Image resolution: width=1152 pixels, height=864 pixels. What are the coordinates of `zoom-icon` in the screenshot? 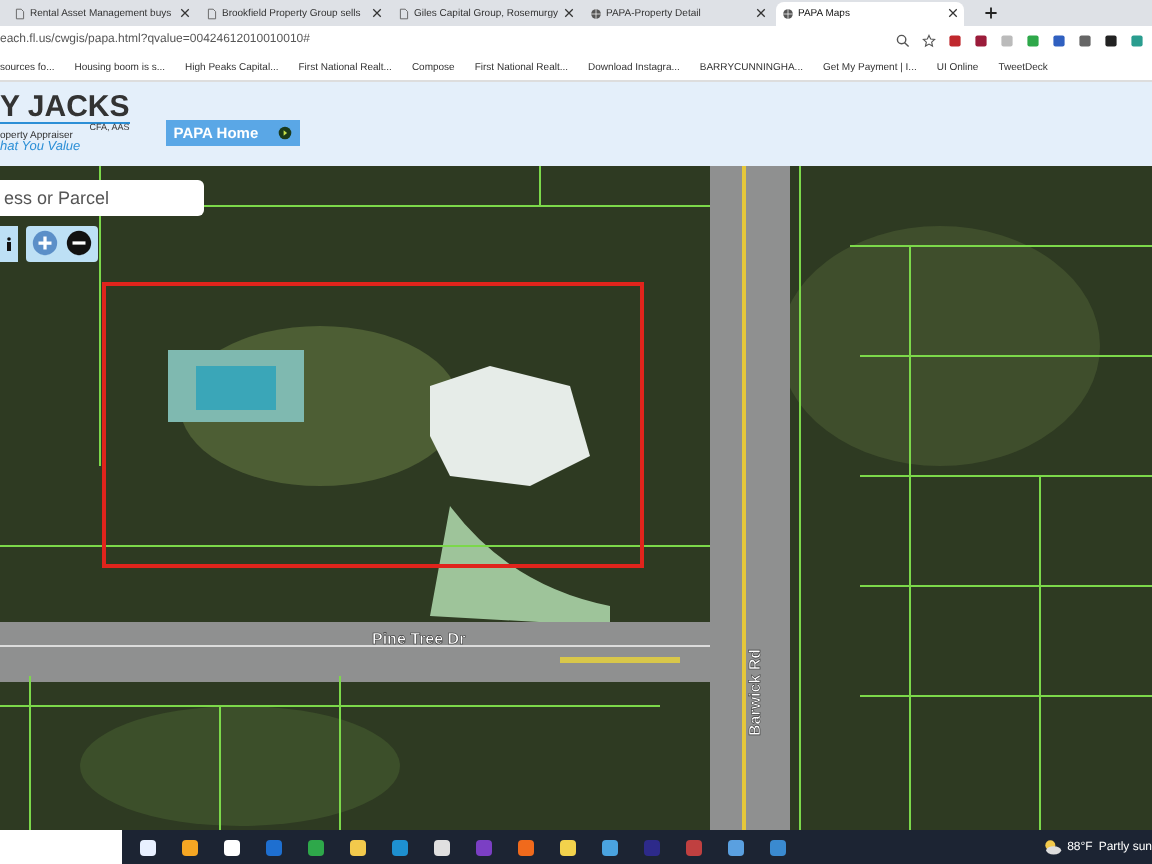 It's located at (903, 40).